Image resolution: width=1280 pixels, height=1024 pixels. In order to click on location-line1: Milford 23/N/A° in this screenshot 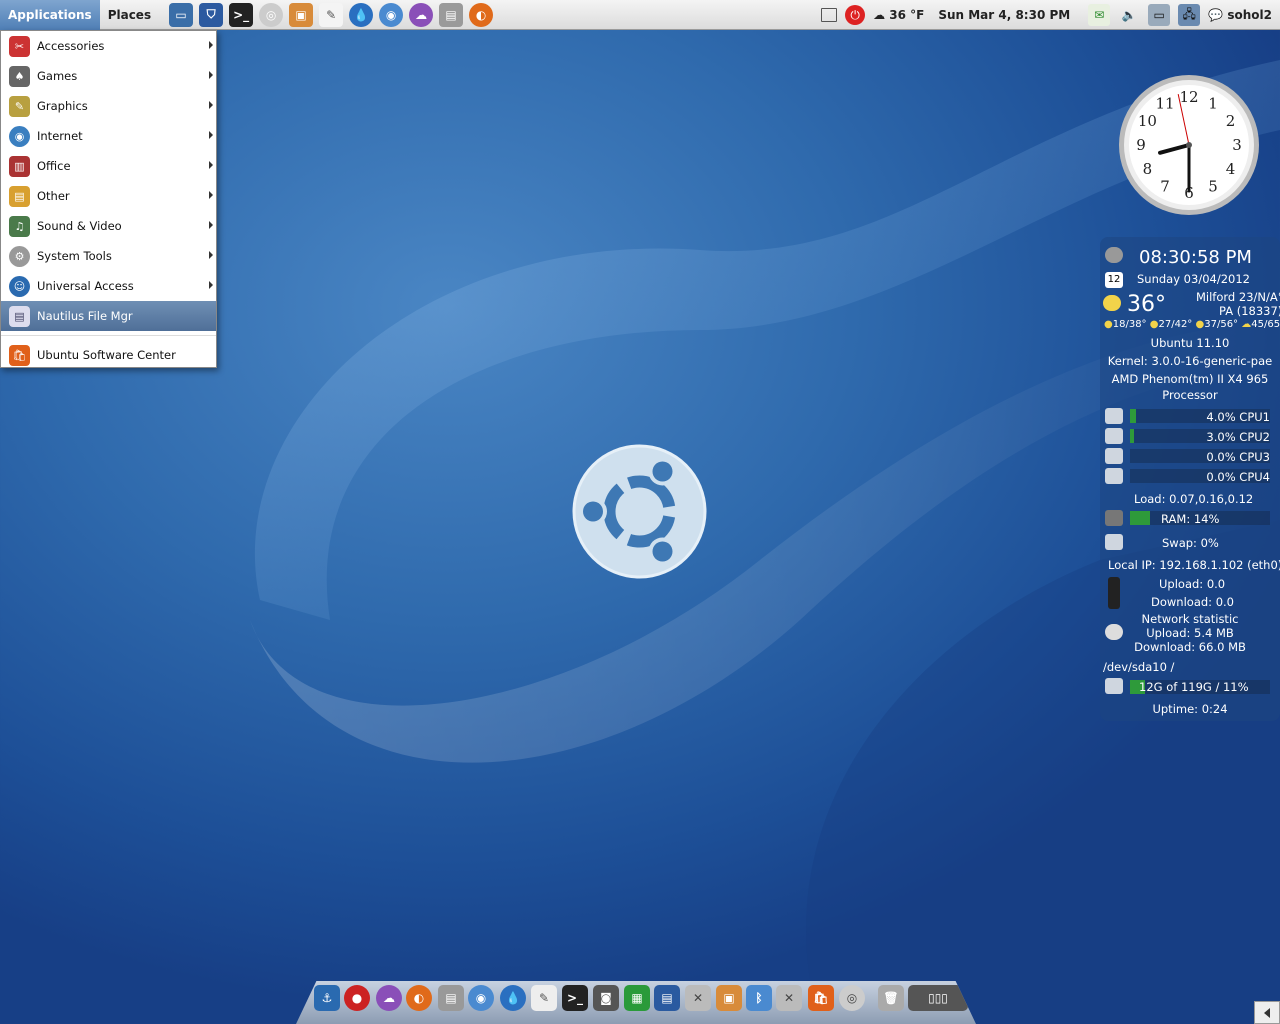, I will do `click(1238, 297)`.